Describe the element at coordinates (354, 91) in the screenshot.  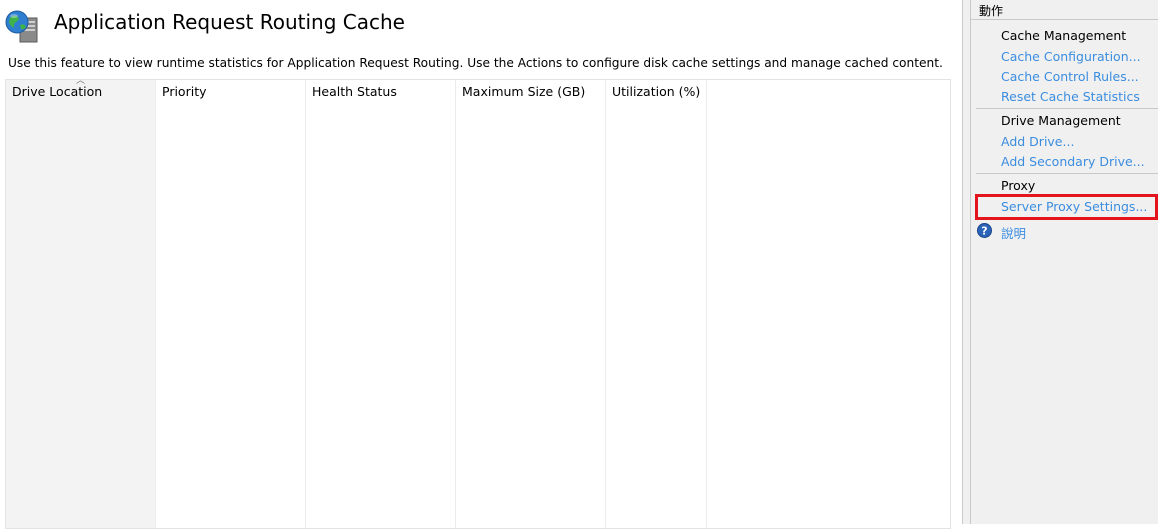
I see `column-header-health-status: Health Status` at that location.